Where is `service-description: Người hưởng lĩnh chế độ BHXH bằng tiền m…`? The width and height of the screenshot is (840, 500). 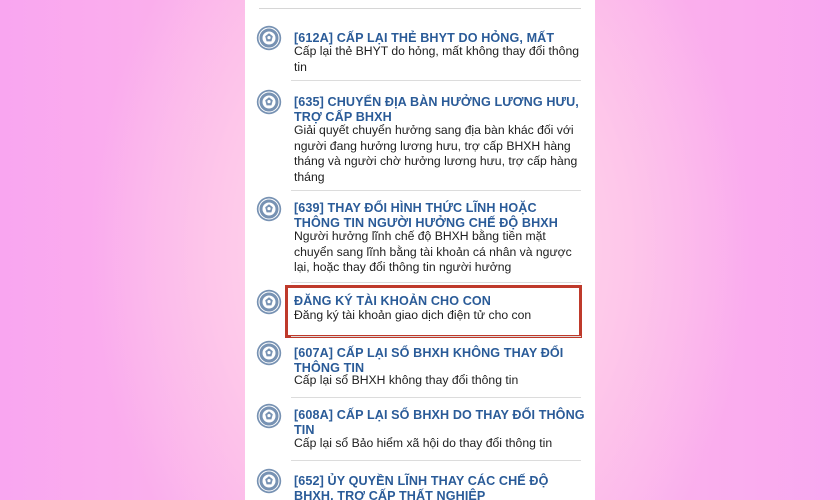 service-description: Người hưởng lĩnh chế độ BHXH bằng tiền m… is located at coordinates (433, 251).